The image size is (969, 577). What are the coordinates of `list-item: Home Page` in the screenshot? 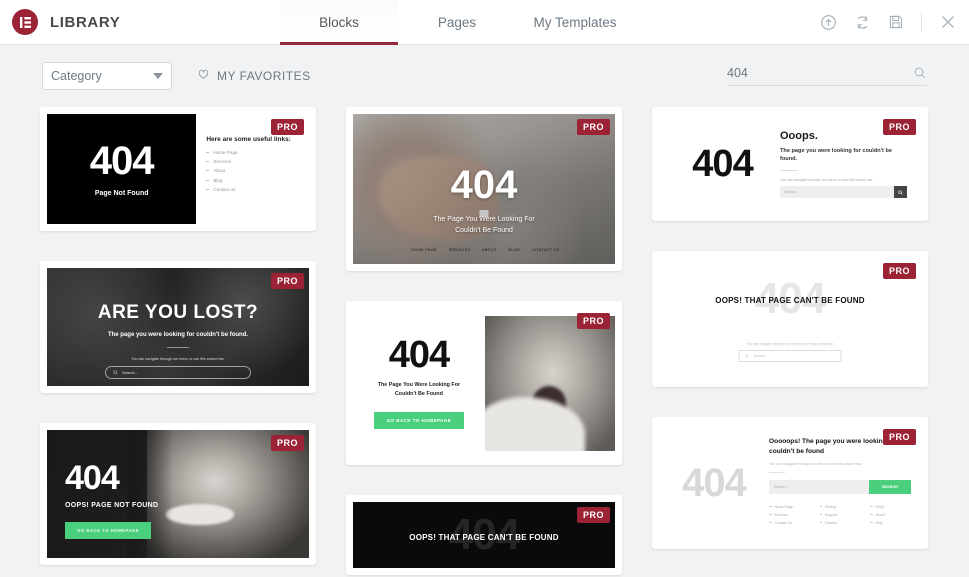 It's located at (252, 152).